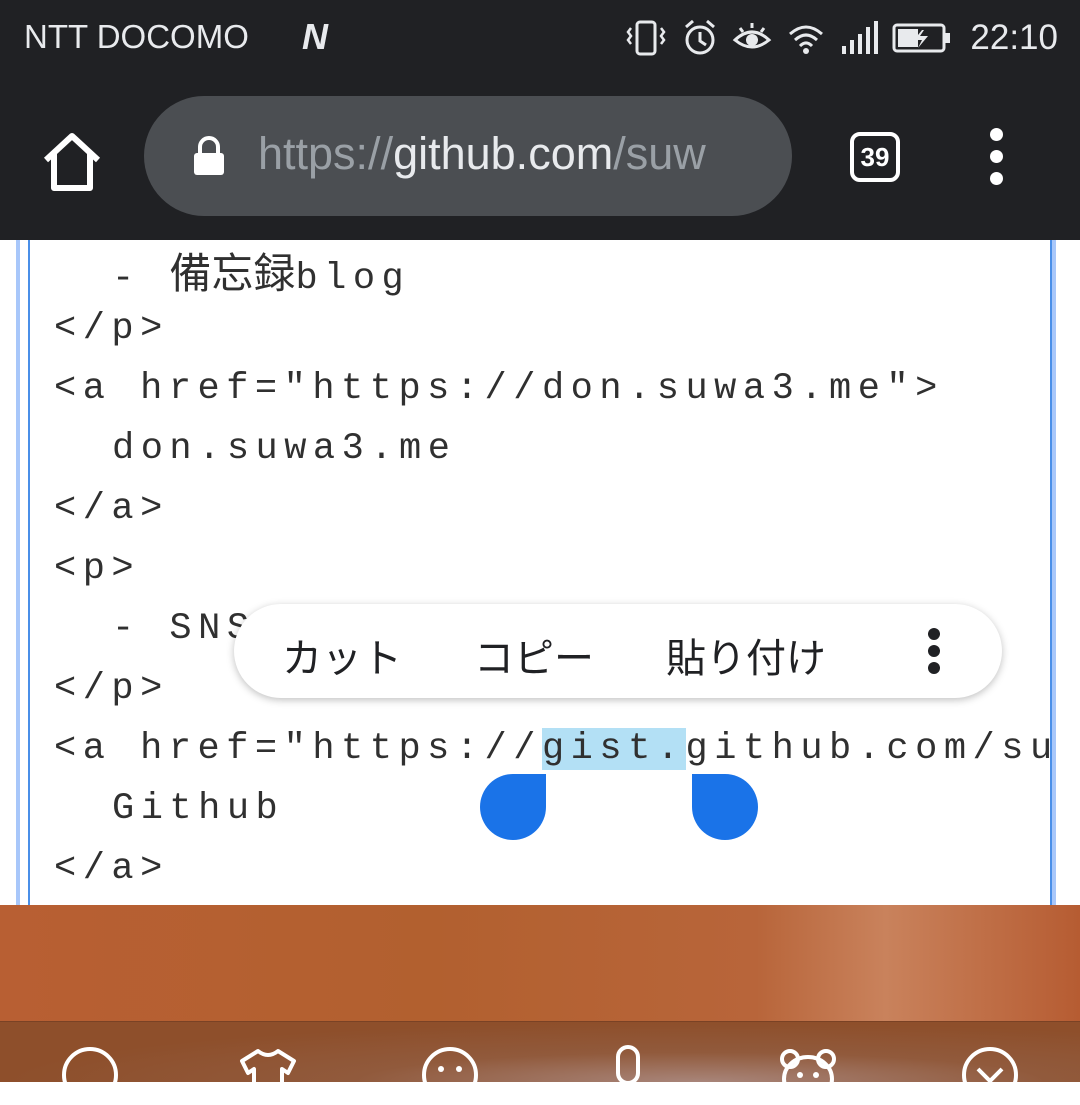 The height and width of the screenshot is (1105, 1080). Describe the element at coordinates (540, 963) in the screenshot. I see `keyboard-background` at that location.